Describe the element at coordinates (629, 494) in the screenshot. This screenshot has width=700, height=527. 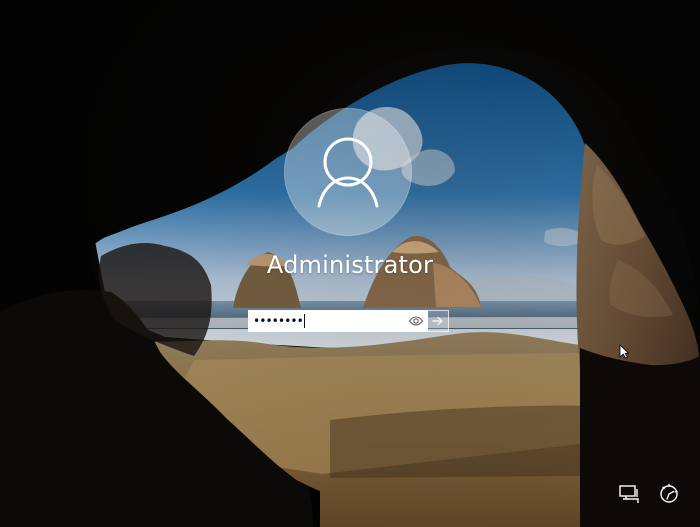
I see `network-icon` at that location.